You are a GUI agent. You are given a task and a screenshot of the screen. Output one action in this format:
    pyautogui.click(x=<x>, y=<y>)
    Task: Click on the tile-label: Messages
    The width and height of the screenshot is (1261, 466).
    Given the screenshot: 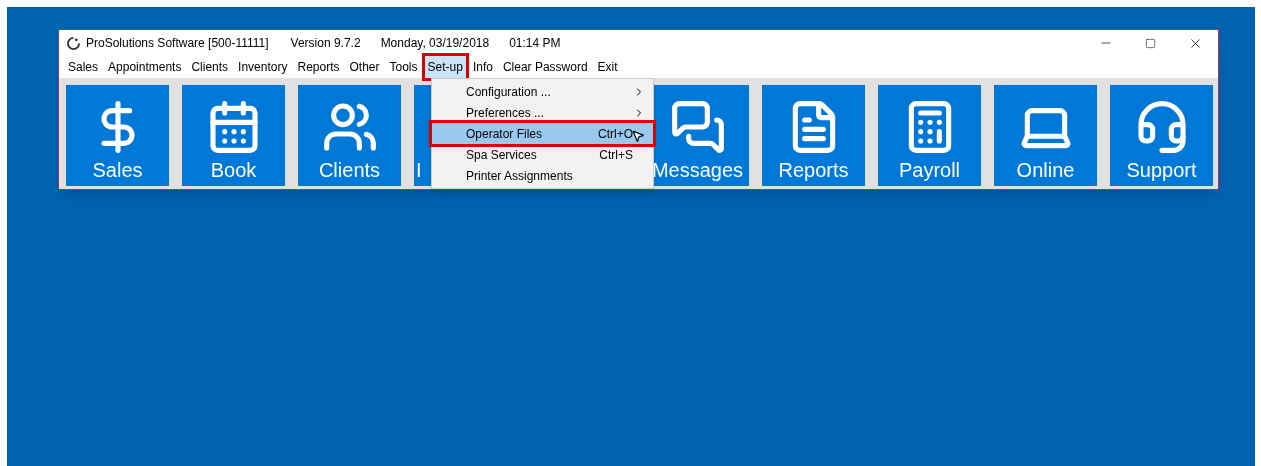 What is the action you would take?
    pyautogui.click(x=697, y=170)
    